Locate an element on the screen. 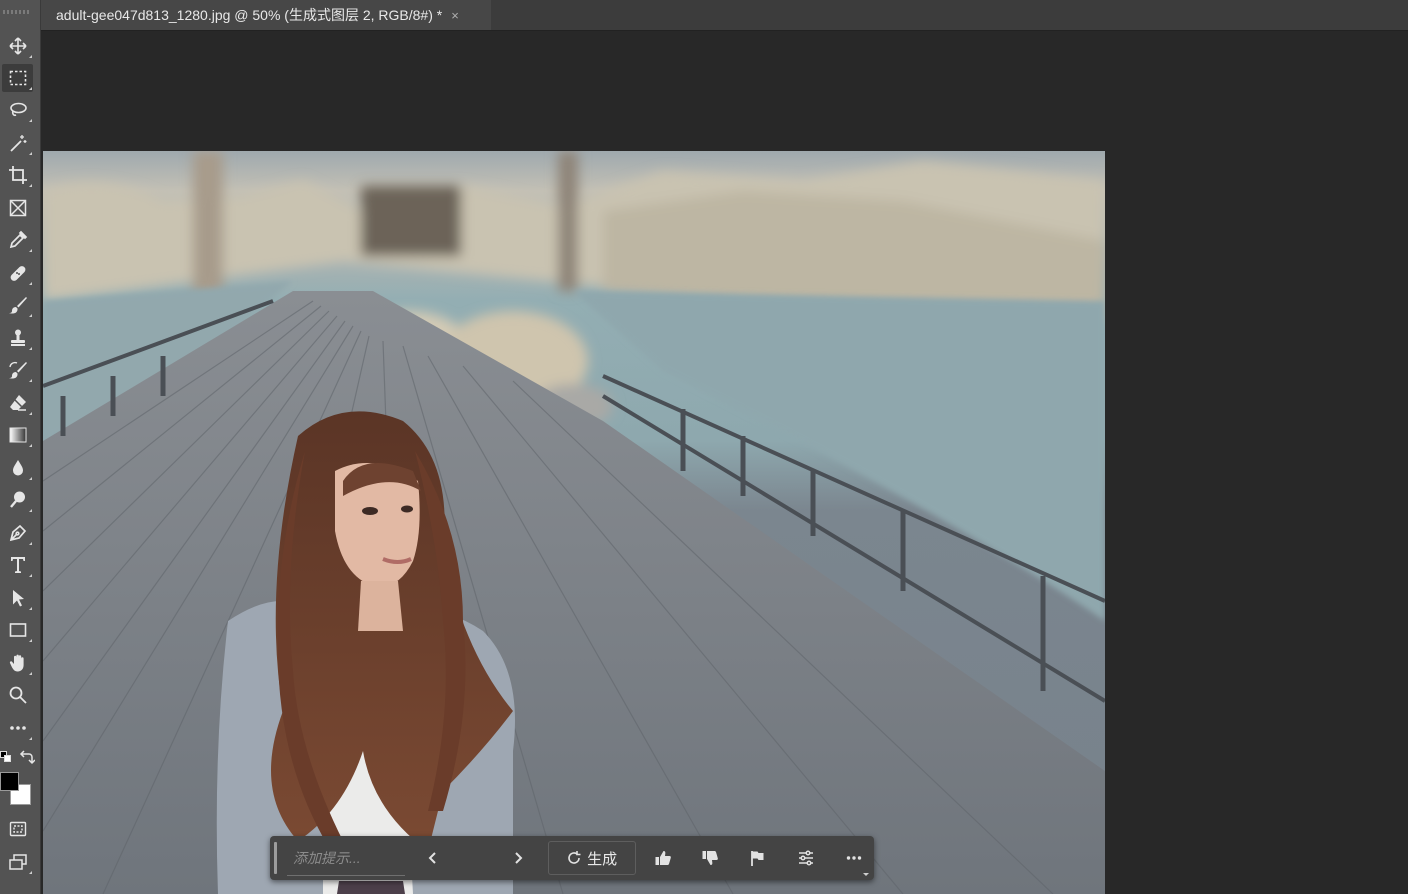  eraser-icon is located at coordinates (17, 403).